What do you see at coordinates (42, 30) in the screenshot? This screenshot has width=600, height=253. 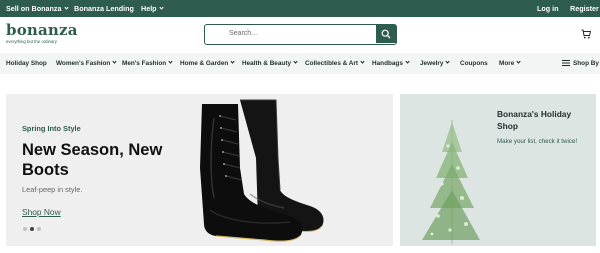 I see `logo-wordmark: bonanza` at bounding box center [42, 30].